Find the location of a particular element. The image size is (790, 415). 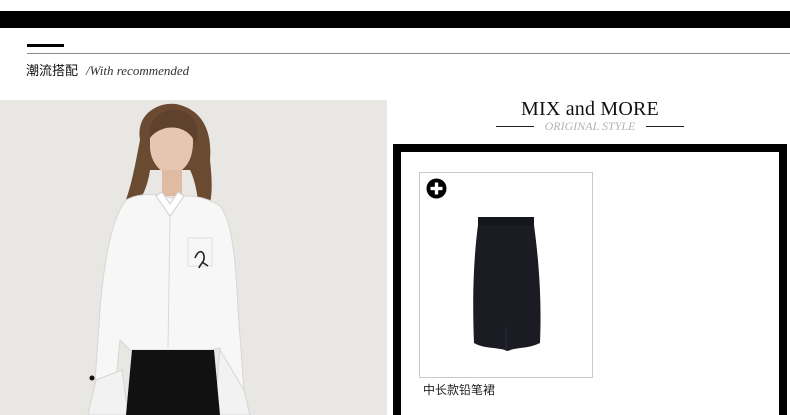

section-heading: 潮流搭配/With recommended is located at coordinates (107, 71).